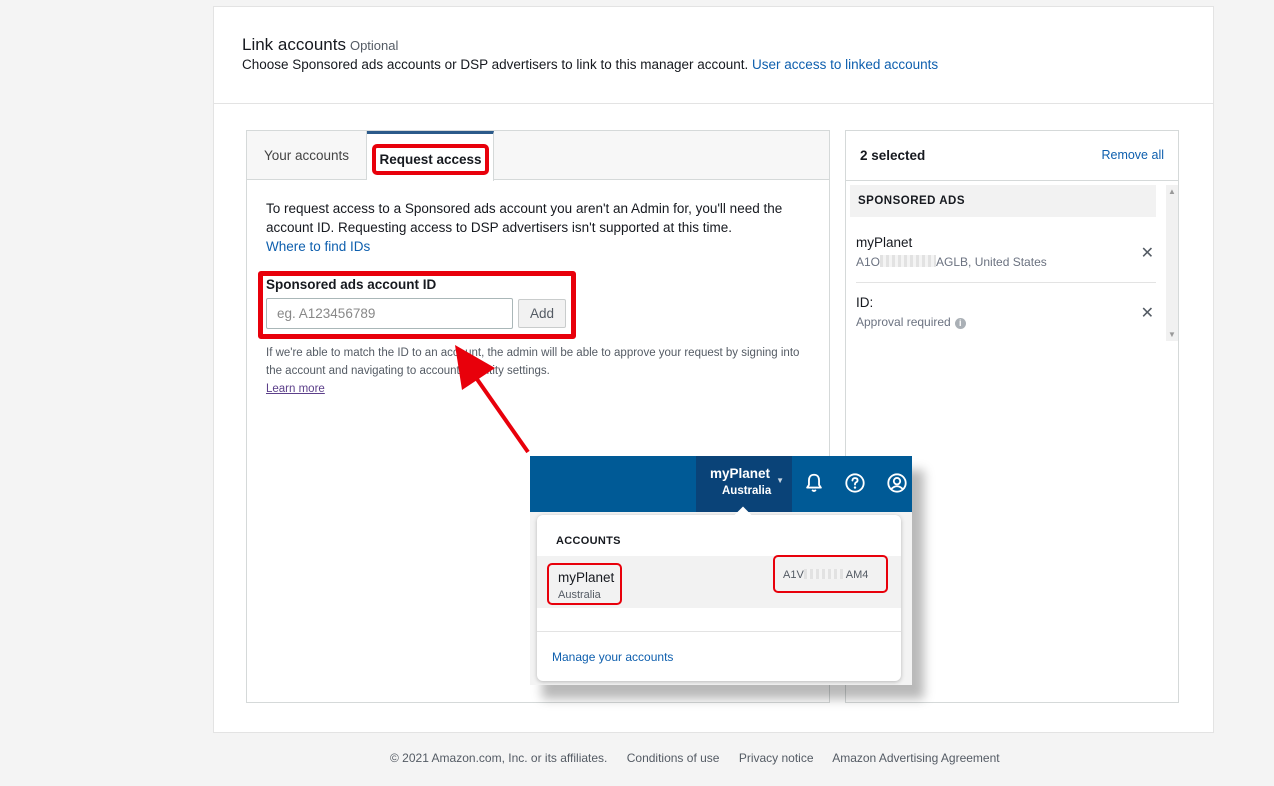 The height and width of the screenshot is (786, 1274). What do you see at coordinates (588, 541) in the screenshot?
I see `accounts-heading: ACCOUNTS` at bounding box center [588, 541].